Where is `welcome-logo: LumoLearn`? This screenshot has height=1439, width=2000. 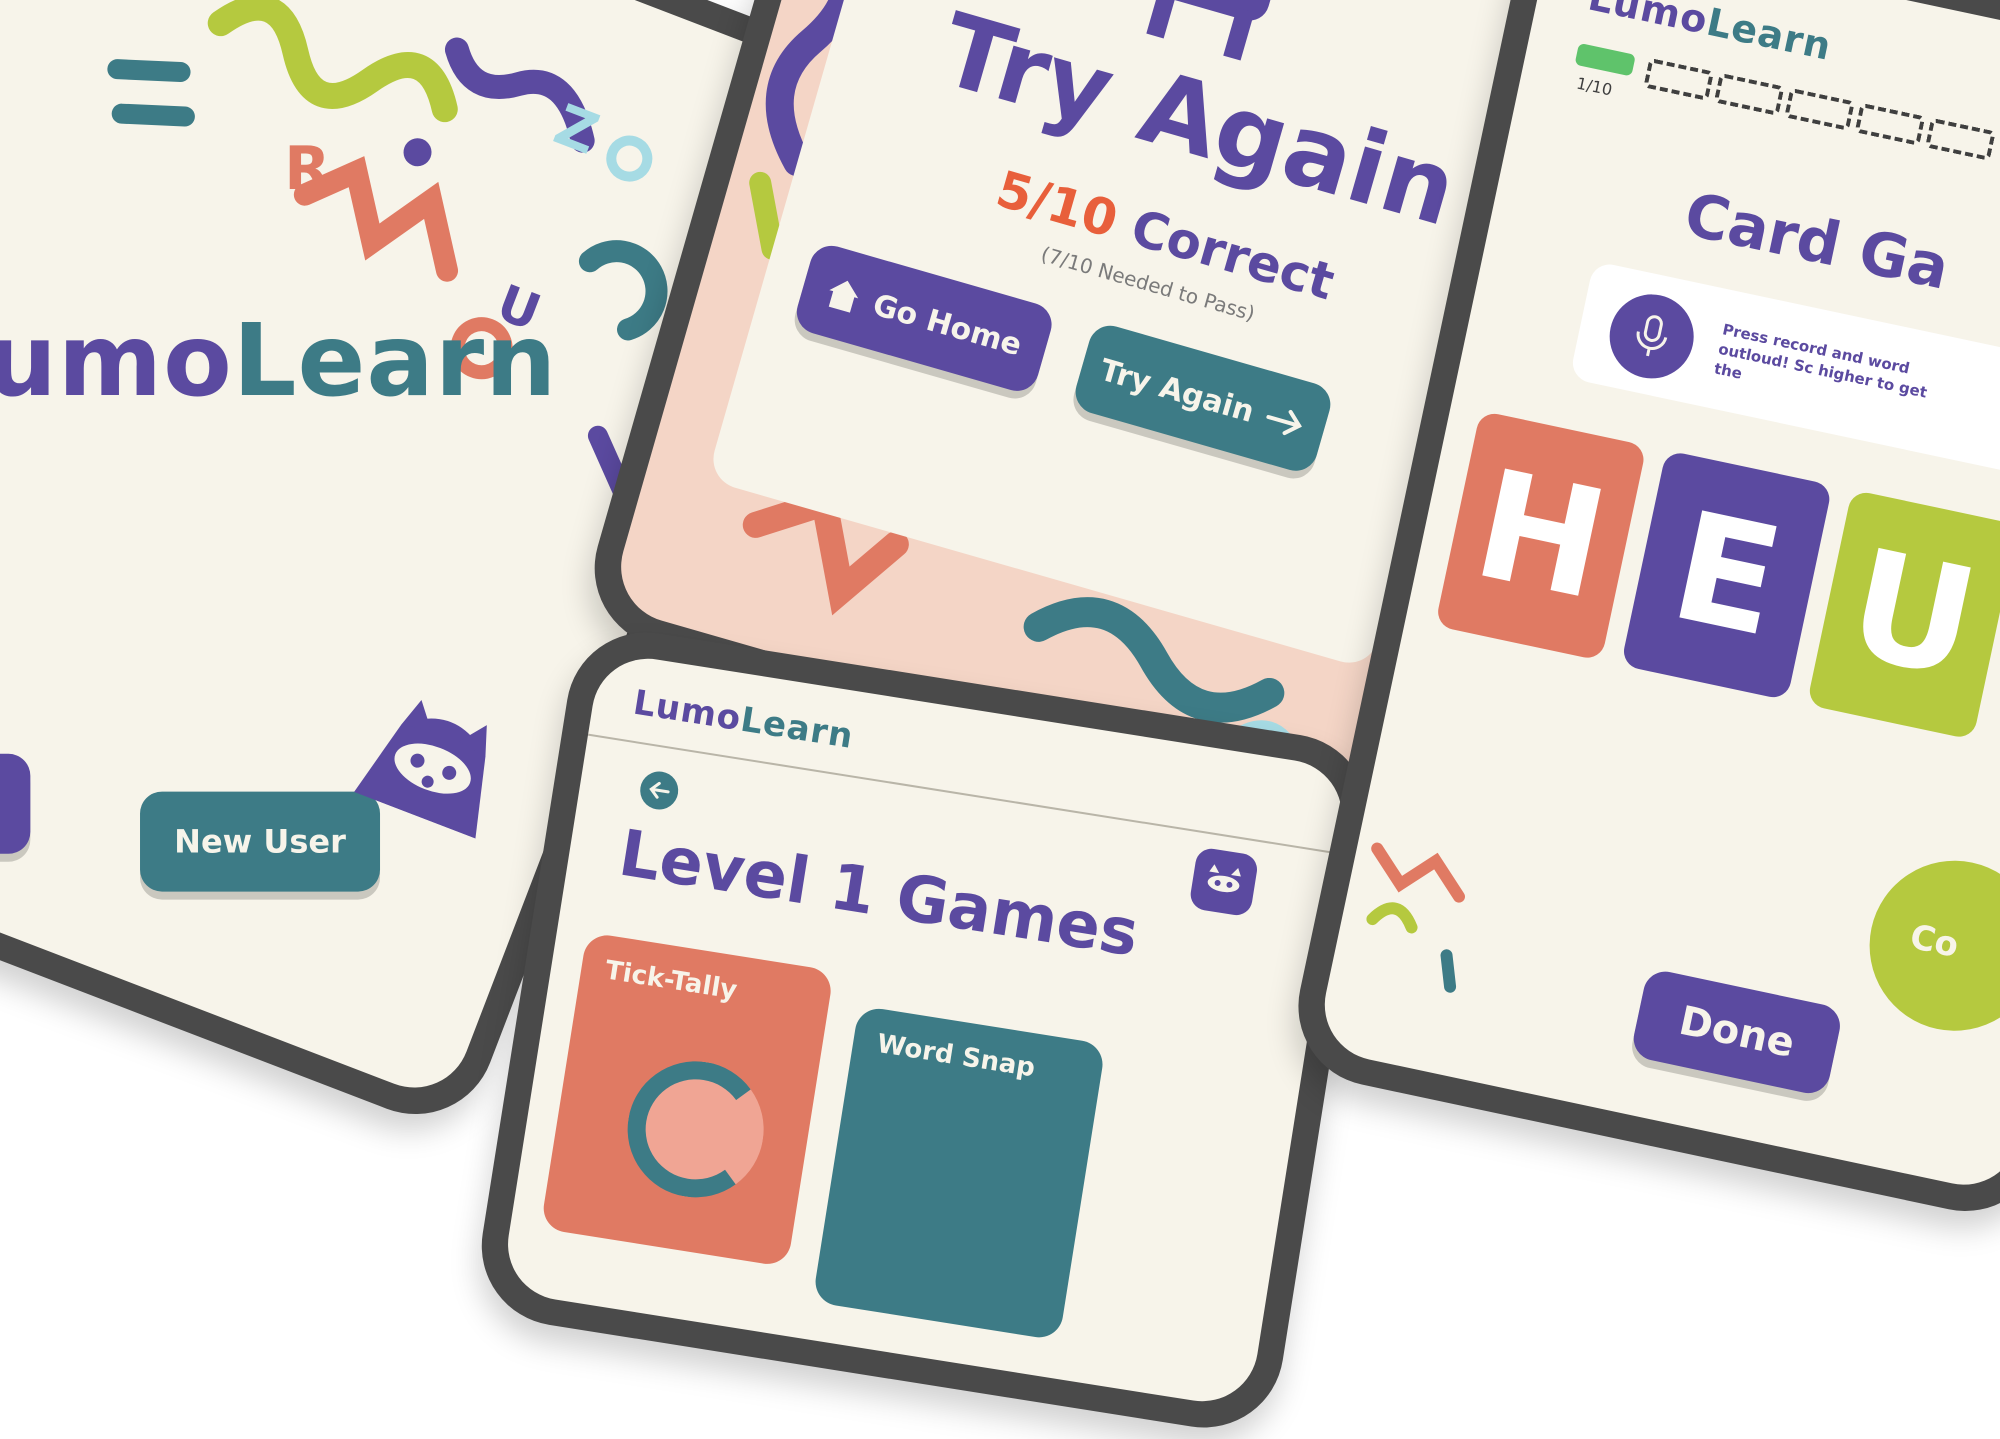
welcome-logo: LumoLearn is located at coordinates (278, 360).